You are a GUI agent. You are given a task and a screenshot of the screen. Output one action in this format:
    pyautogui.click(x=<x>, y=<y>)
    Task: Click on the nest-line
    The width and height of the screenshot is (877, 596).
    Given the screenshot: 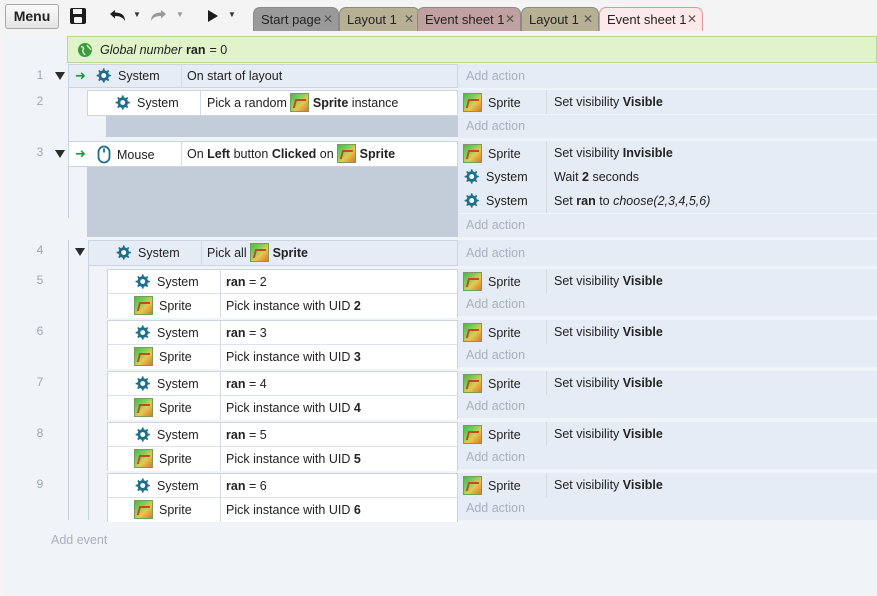 What is the action you would take?
    pyautogui.click(x=88, y=392)
    